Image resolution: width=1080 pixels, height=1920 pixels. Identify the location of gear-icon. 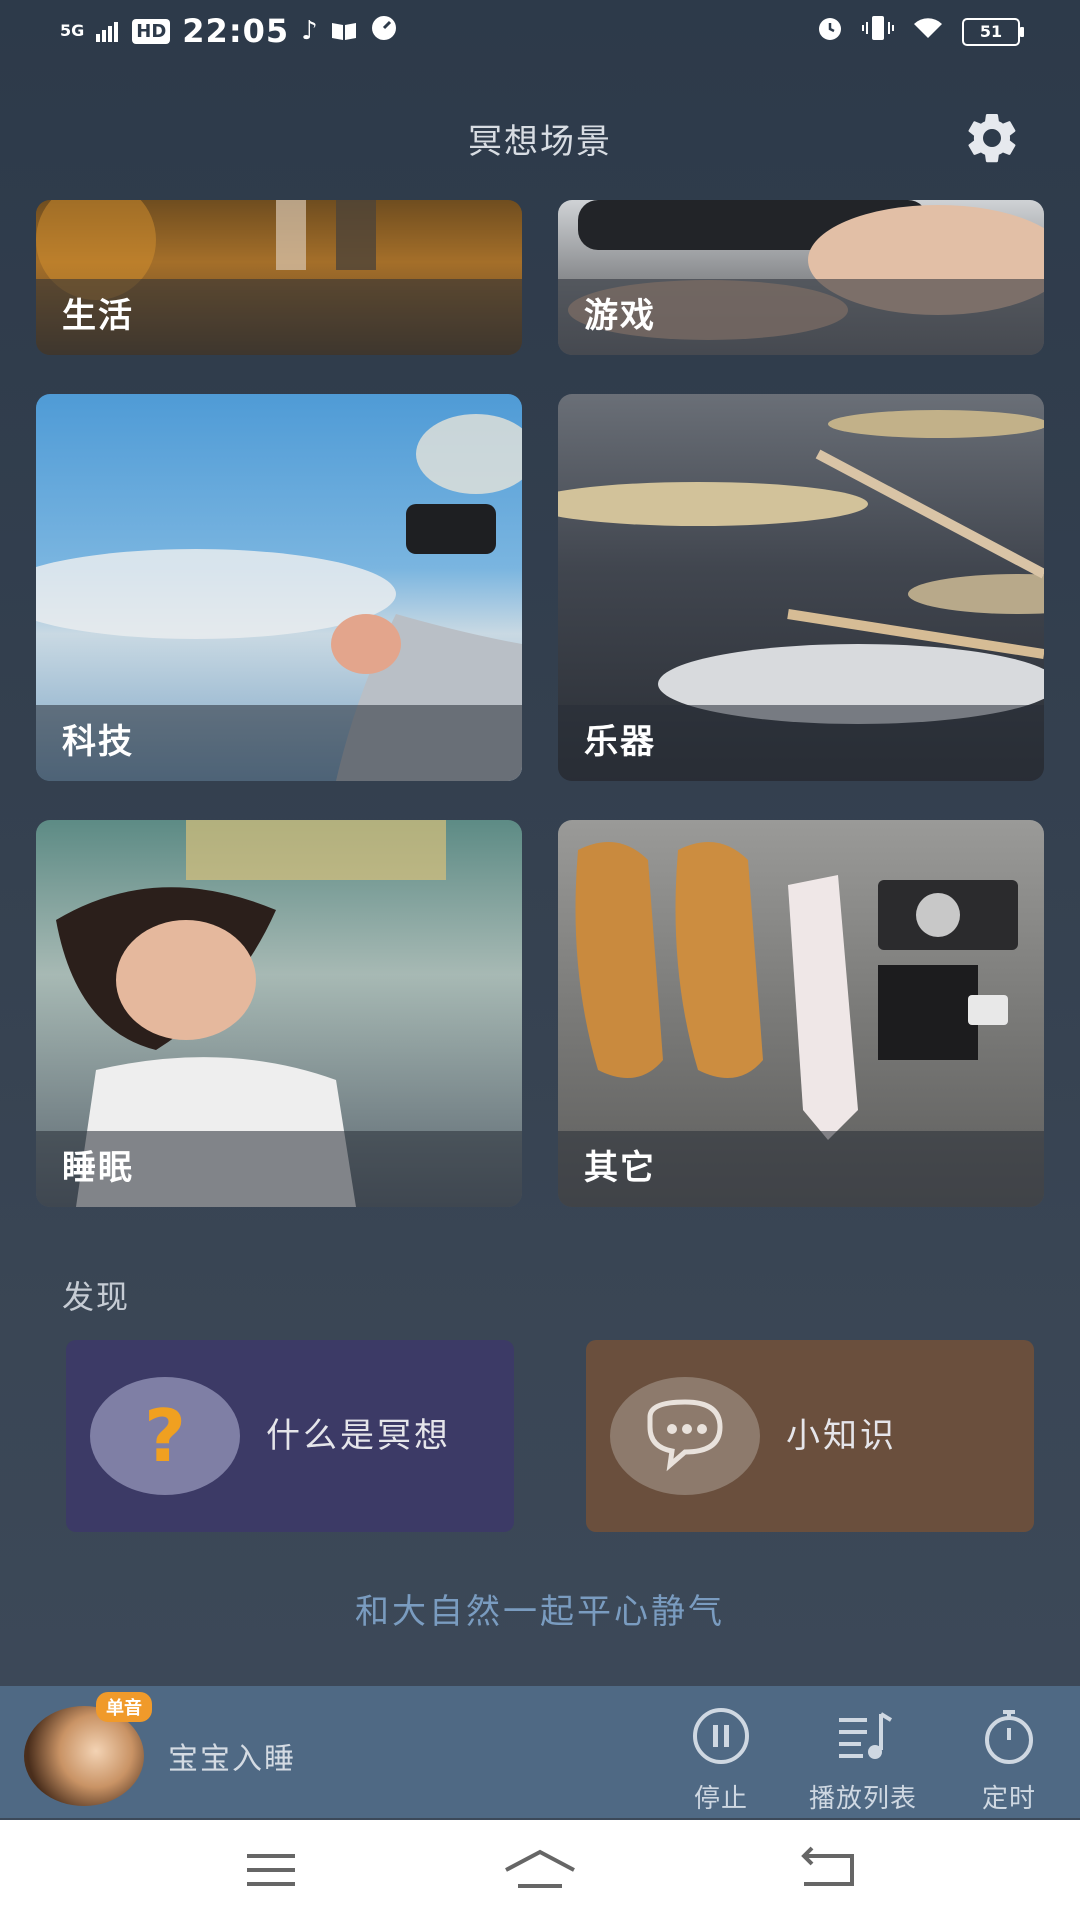
(992, 138).